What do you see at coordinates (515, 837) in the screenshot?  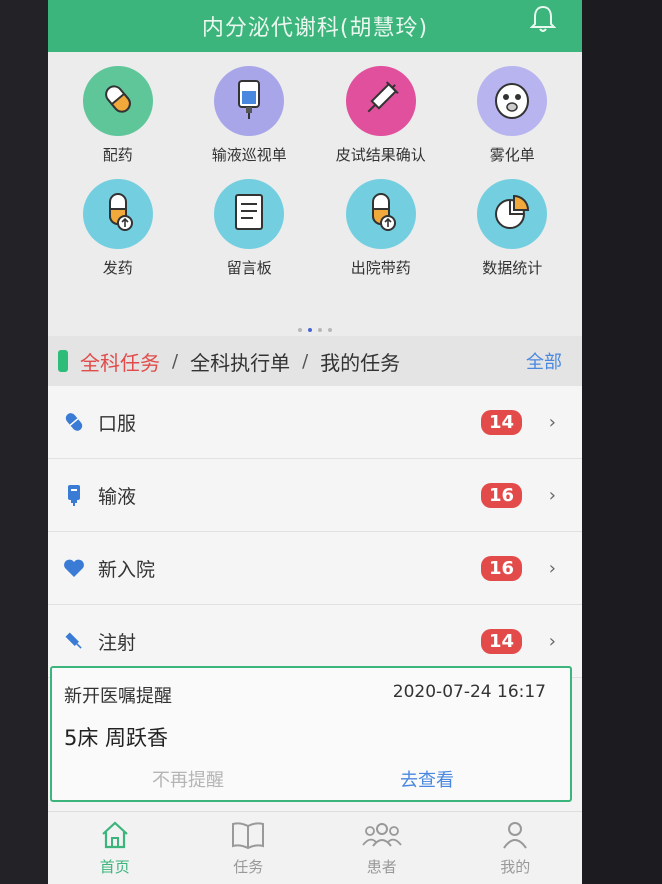 I see `user-icon` at bounding box center [515, 837].